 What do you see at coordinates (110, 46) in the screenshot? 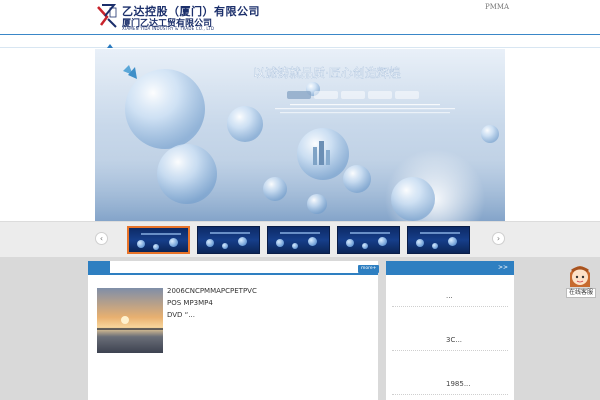
I see `nav-marker-icon` at bounding box center [110, 46].